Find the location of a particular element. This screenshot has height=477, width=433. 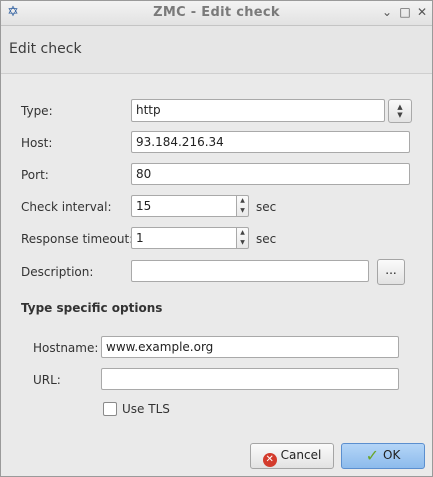

hostname-input: www.example.org is located at coordinates (250, 347).